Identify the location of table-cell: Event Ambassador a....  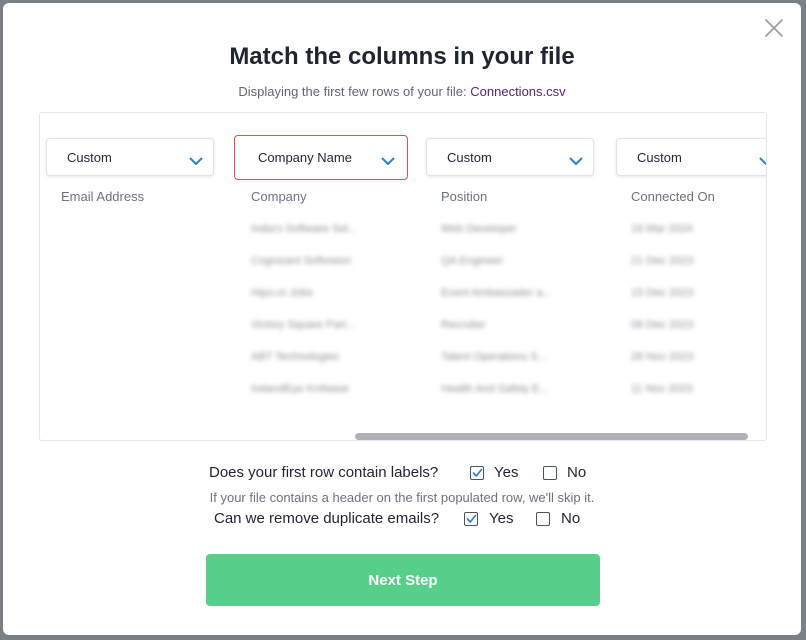
(496, 293).